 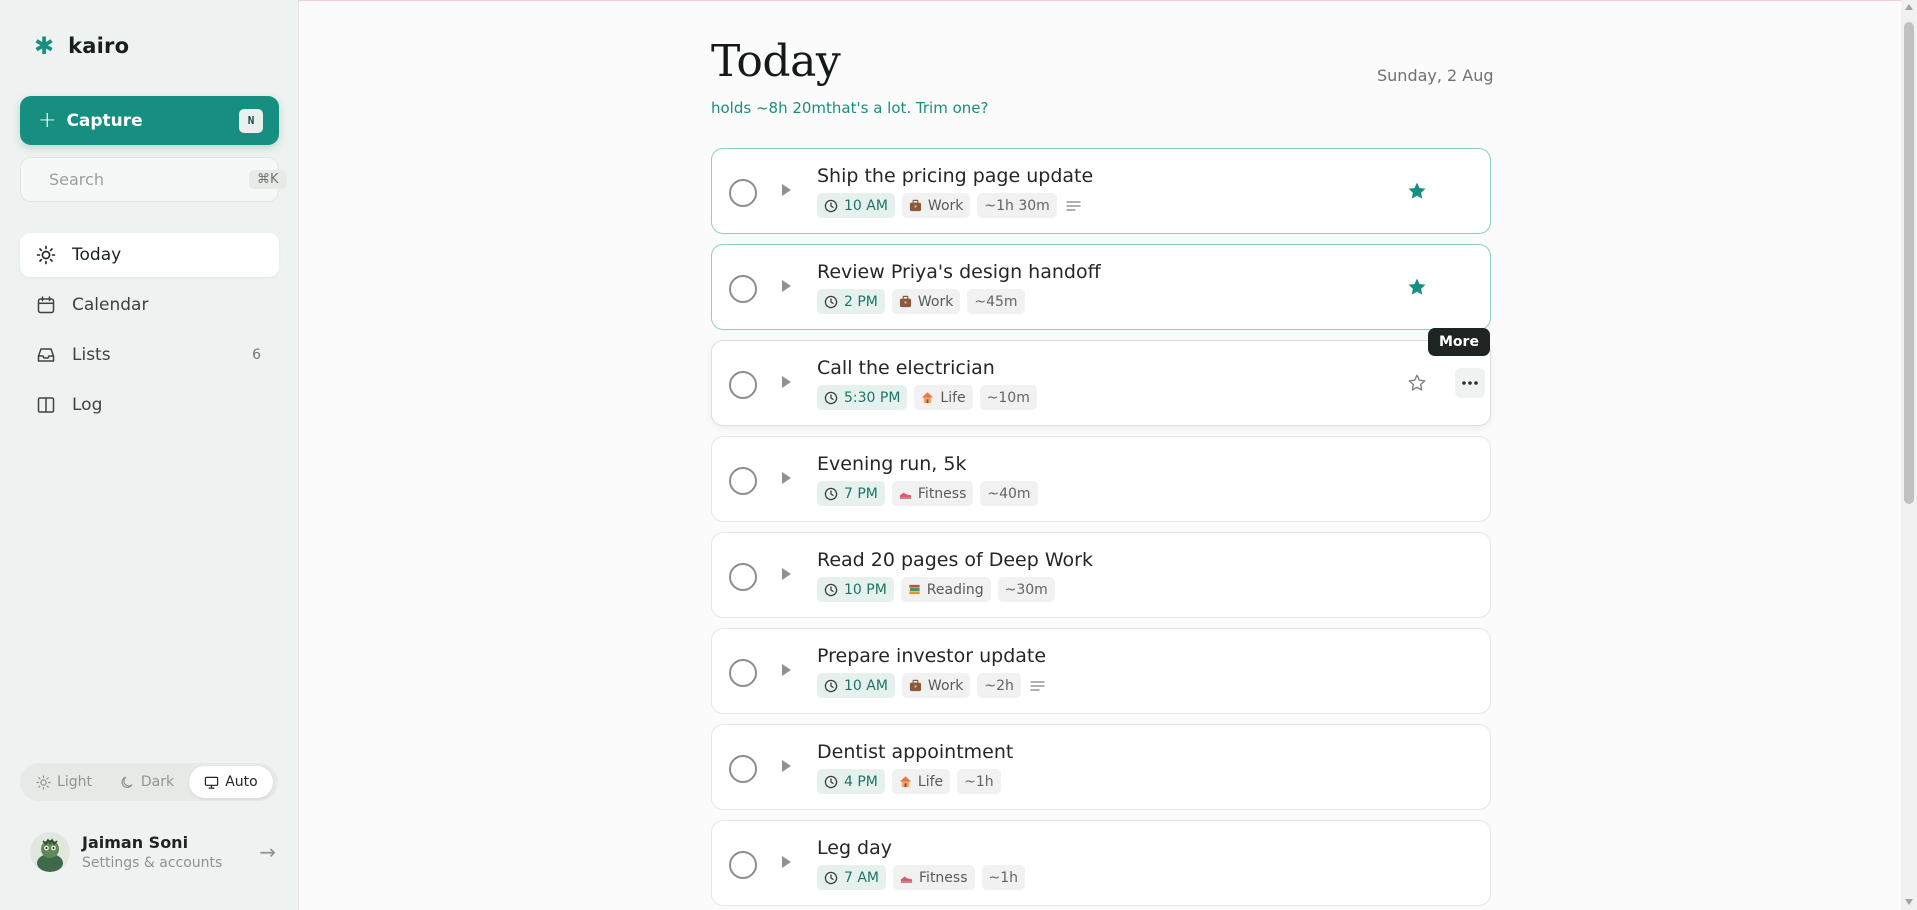 What do you see at coordinates (149, 305) in the screenshot?
I see `nav-item-calendar: Calendar` at bounding box center [149, 305].